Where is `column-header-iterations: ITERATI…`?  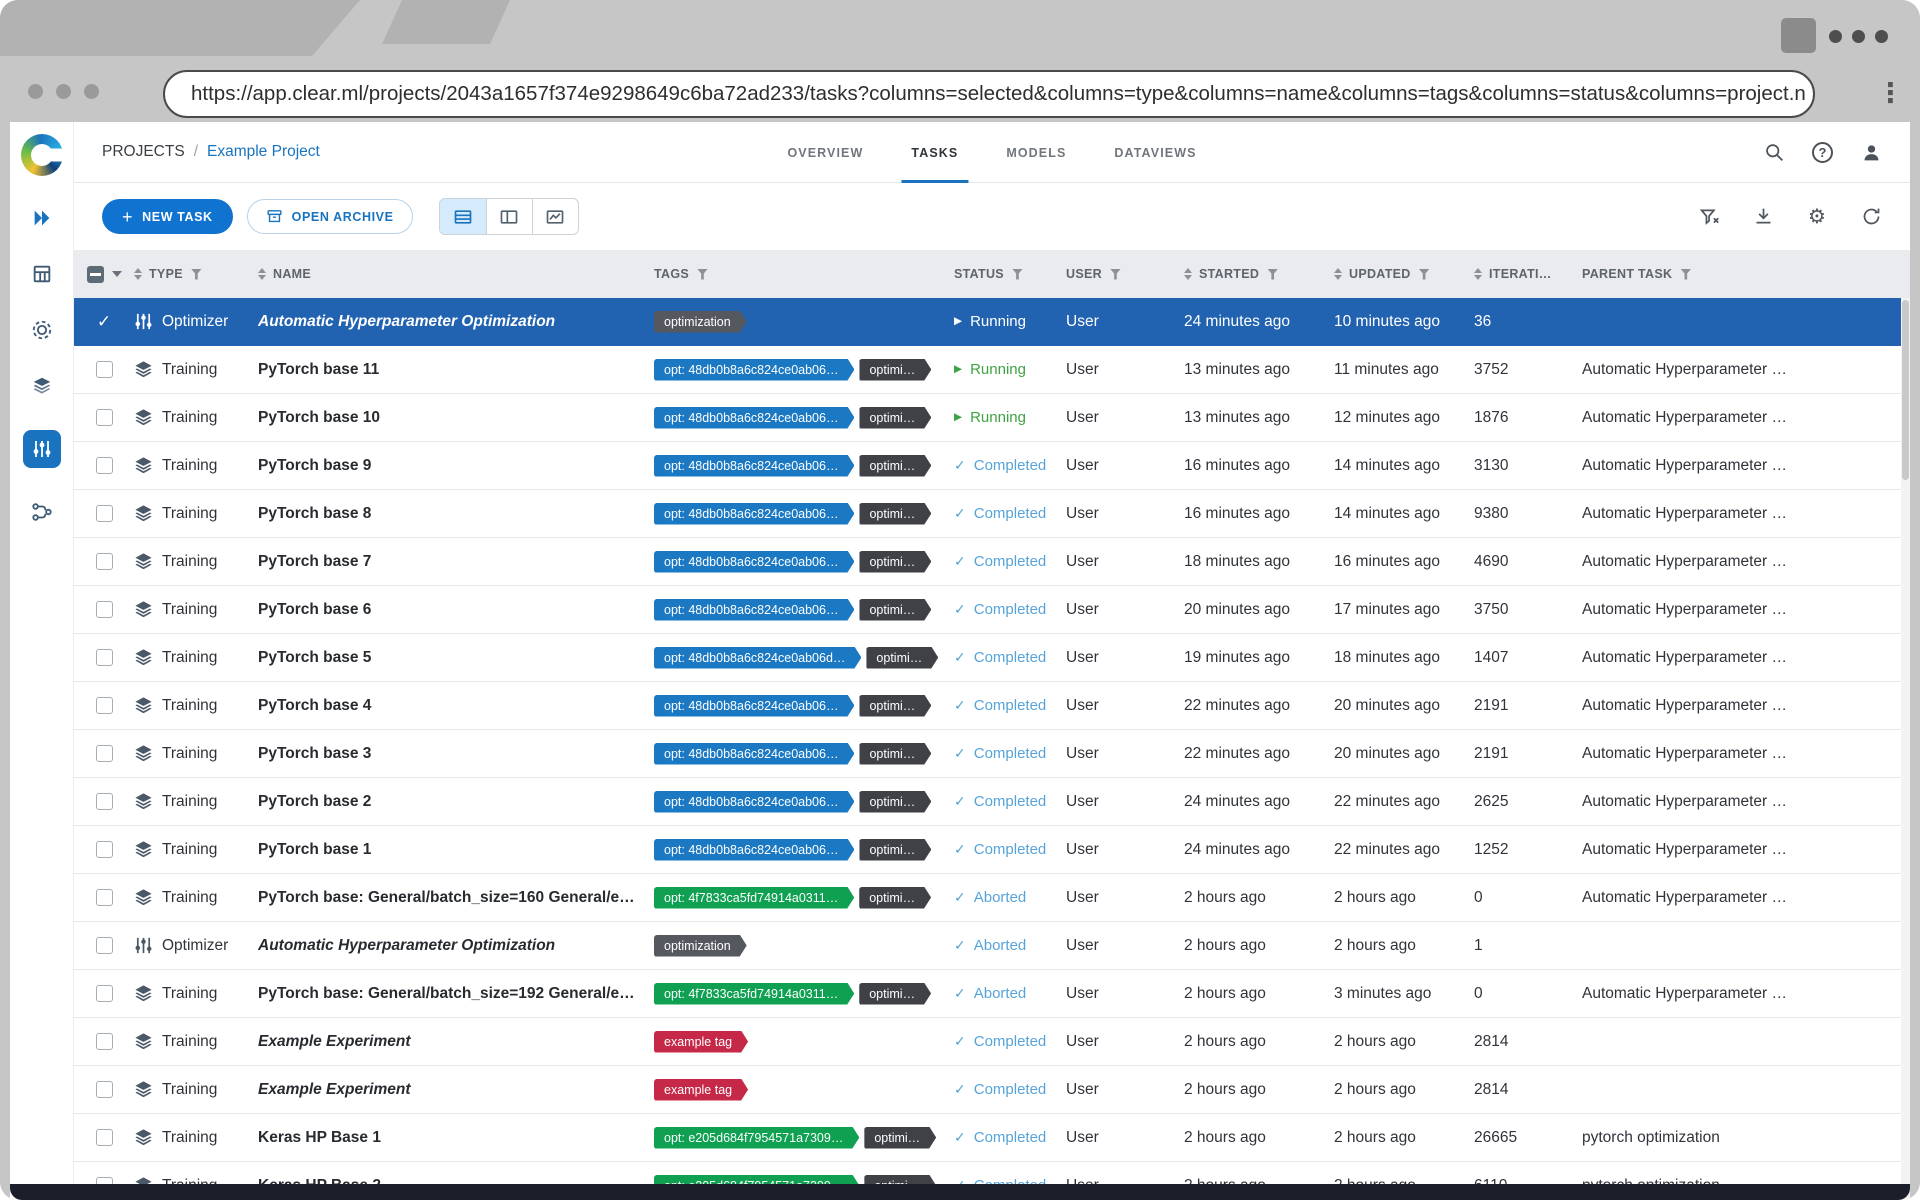
column-header-iterations: ITERATI… is located at coordinates (1528, 274).